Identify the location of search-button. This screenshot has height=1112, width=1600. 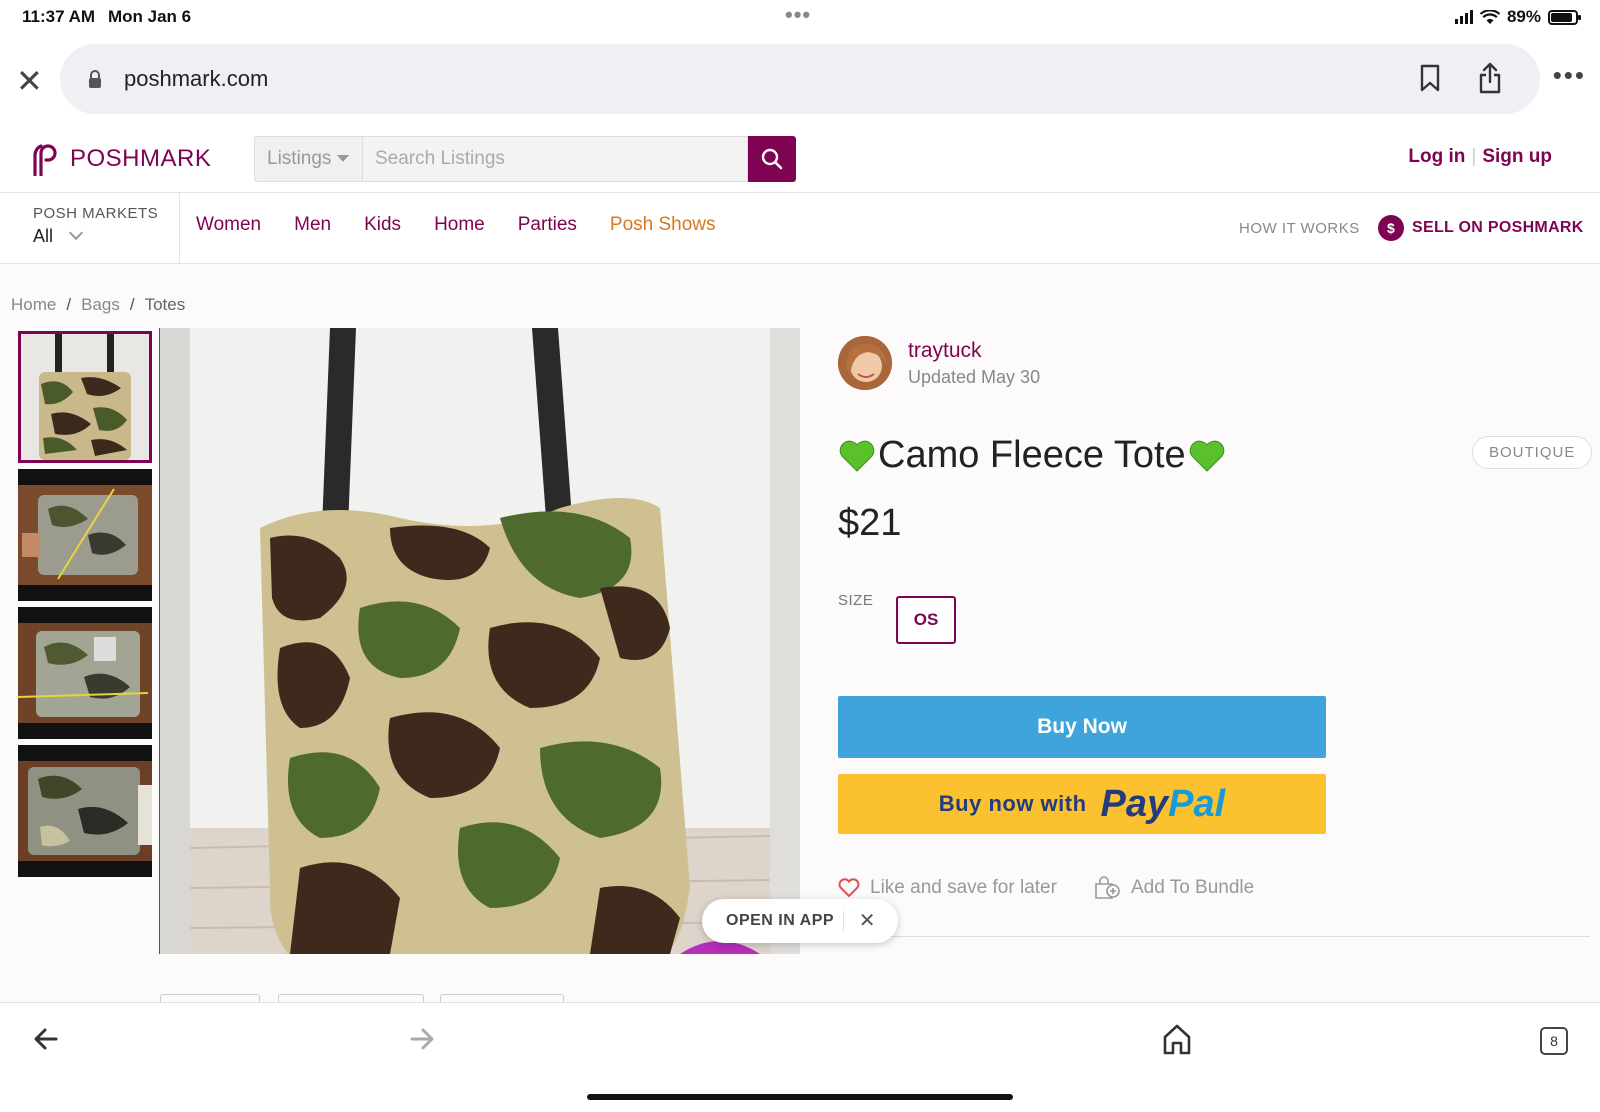
(772, 159).